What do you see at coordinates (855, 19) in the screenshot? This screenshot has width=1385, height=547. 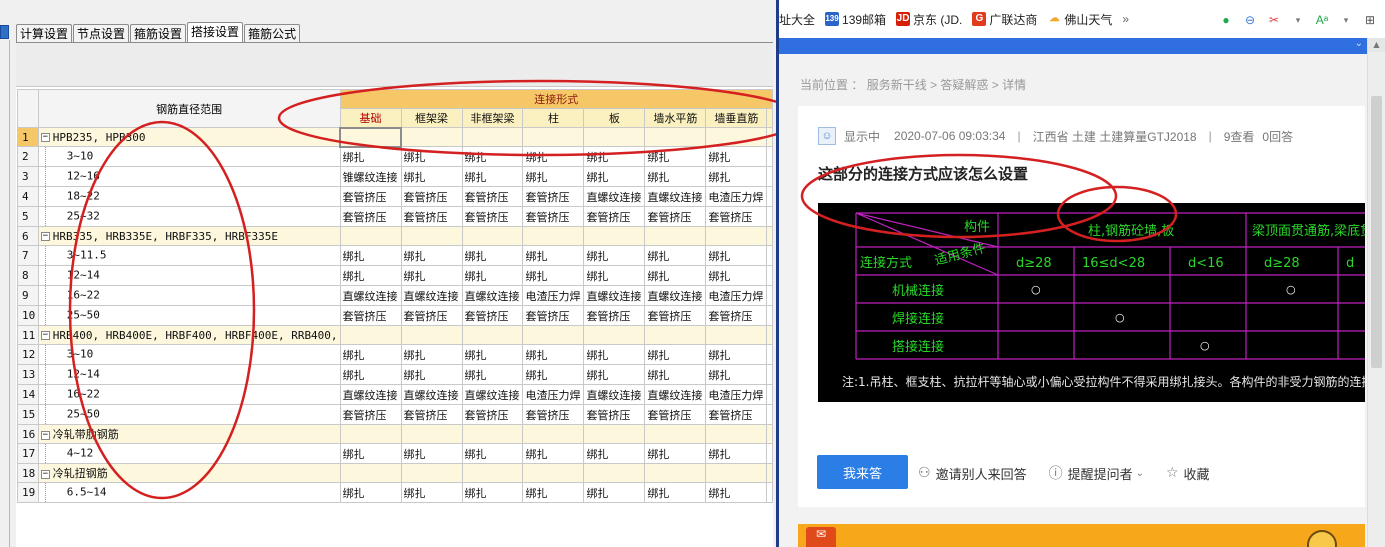 I see `bookmark-139-mail: 139 139邮箱` at bounding box center [855, 19].